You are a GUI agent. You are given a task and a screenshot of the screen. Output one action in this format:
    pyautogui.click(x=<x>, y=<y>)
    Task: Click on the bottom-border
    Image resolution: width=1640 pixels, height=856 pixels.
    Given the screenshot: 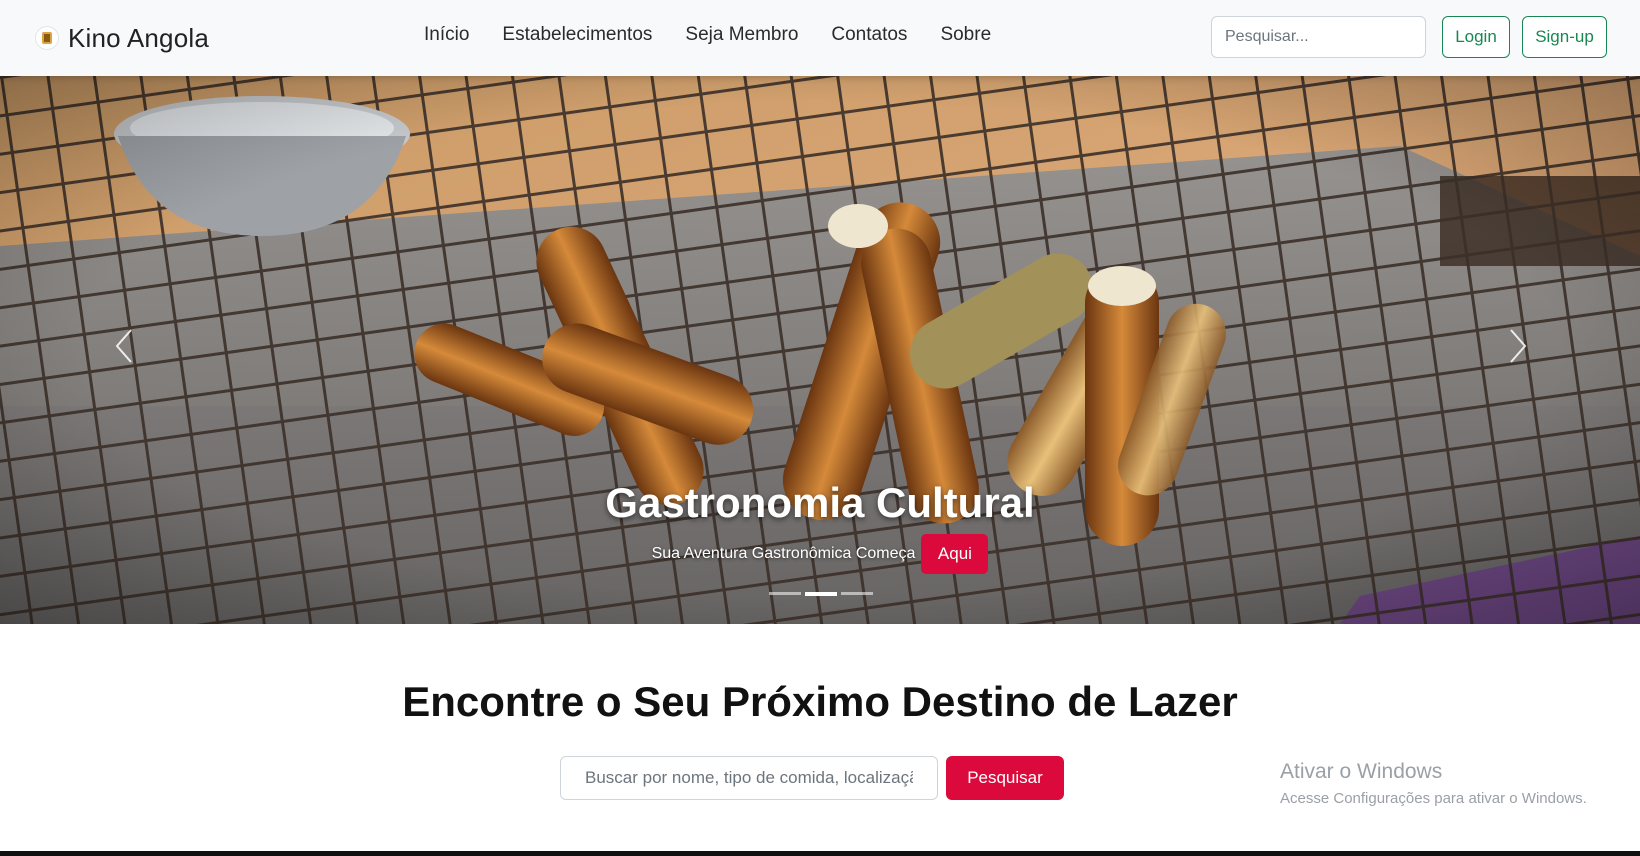 What is the action you would take?
    pyautogui.click(x=820, y=853)
    